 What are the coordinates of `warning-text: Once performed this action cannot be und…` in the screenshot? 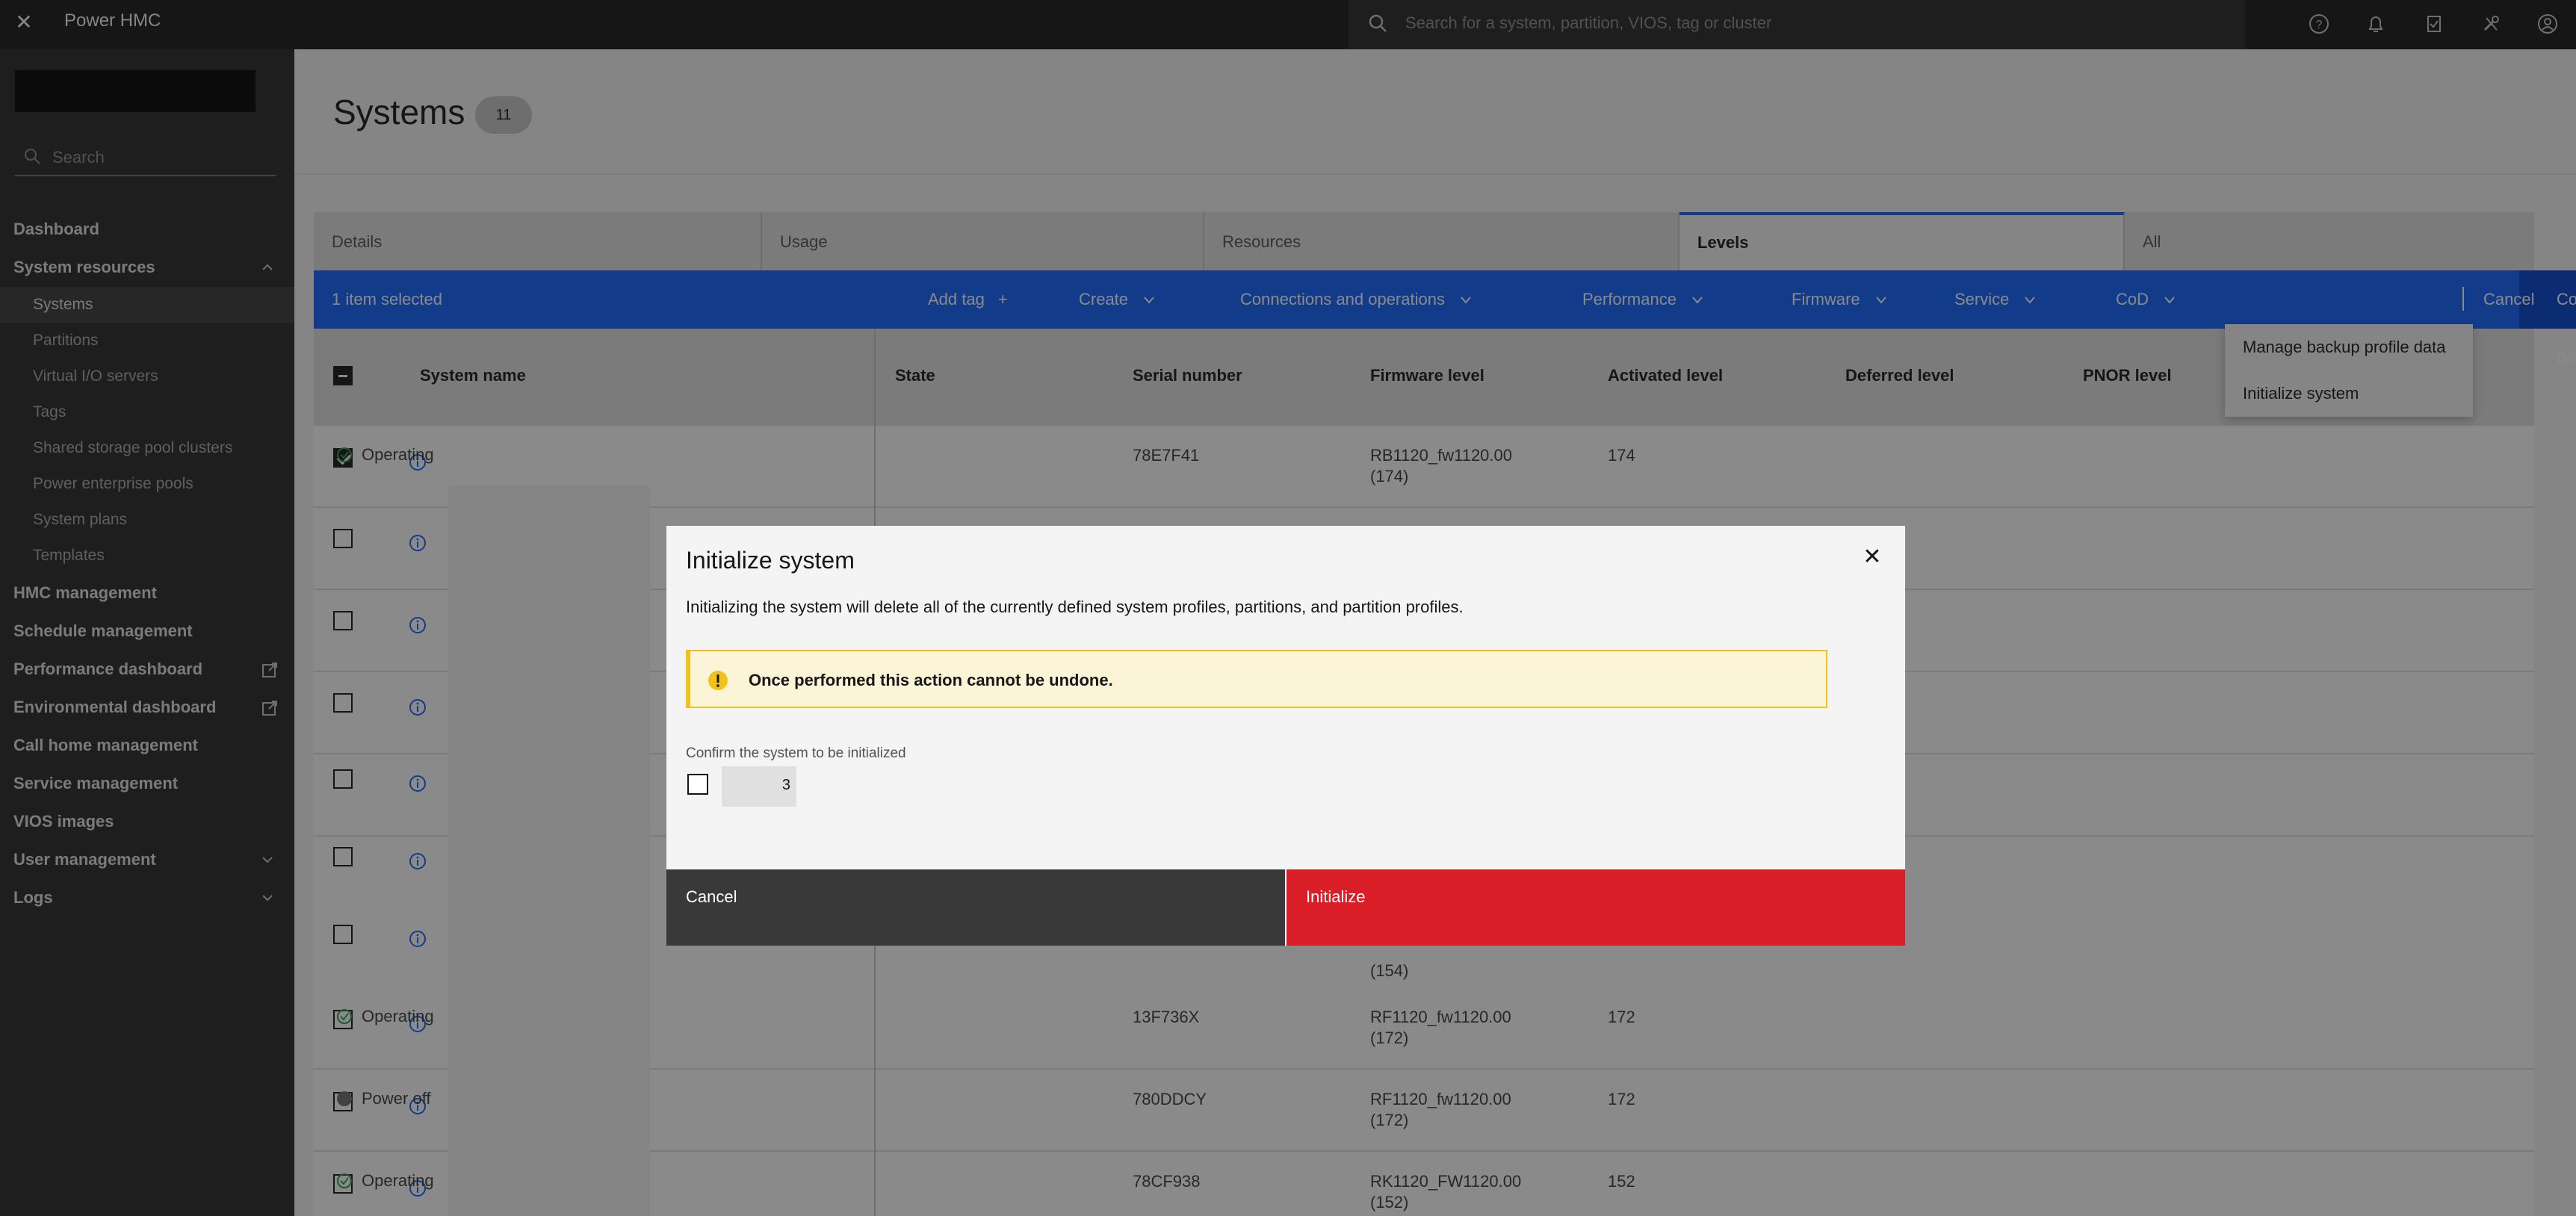 It's located at (931, 680).